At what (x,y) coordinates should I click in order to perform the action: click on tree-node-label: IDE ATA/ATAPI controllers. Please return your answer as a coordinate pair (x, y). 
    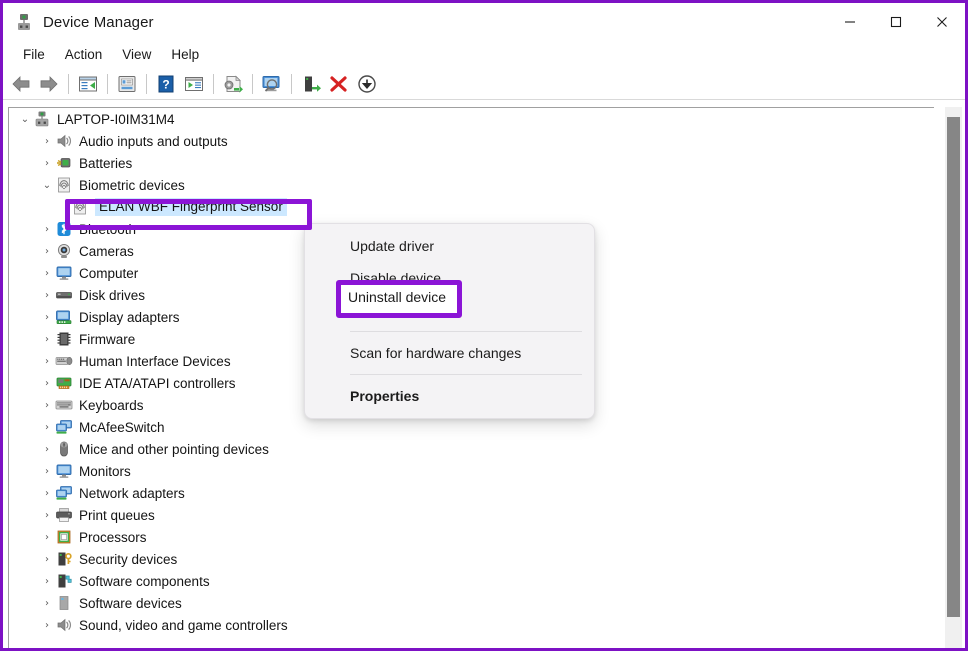
    Looking at the image, I should click on (157, 383).